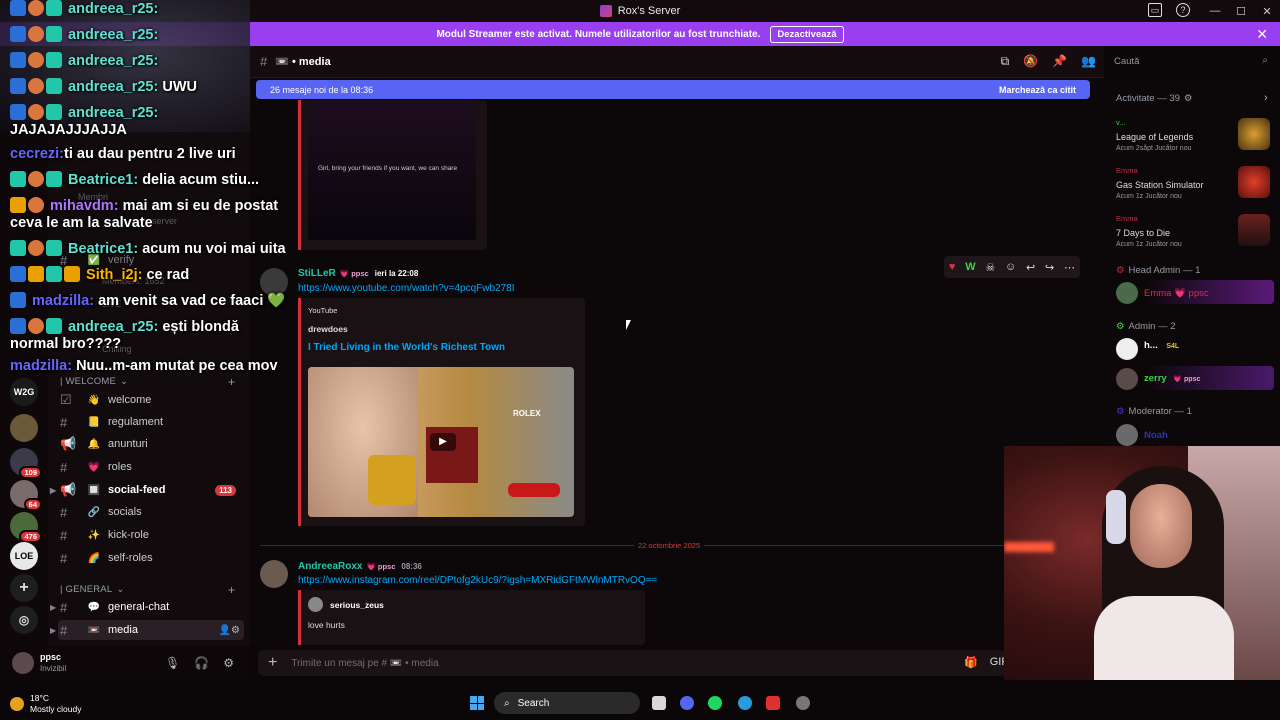  I want to click on spotify-icon, so click(715, 703).